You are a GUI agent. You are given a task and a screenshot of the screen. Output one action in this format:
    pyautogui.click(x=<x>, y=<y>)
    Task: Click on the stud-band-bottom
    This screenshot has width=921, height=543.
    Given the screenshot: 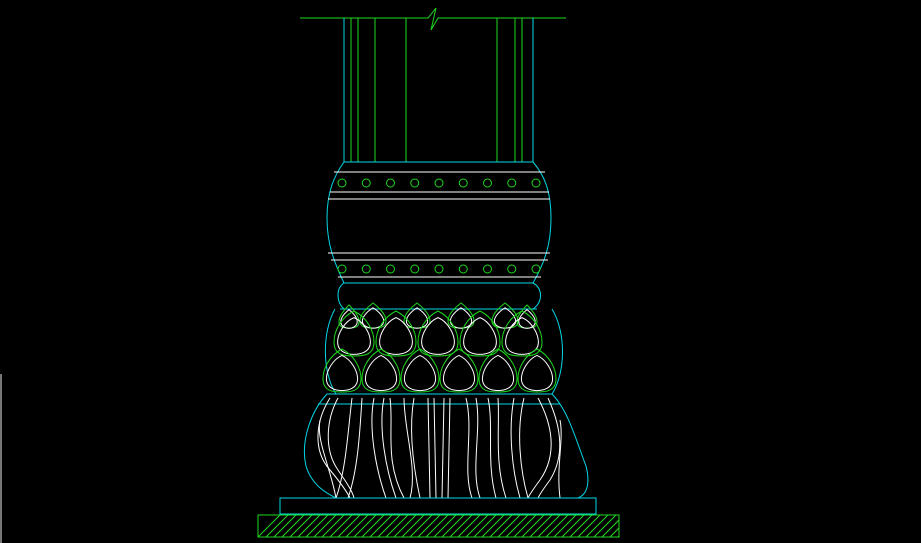 What is the action you would take?
    pyautogui.click(x=439, y=269)
    